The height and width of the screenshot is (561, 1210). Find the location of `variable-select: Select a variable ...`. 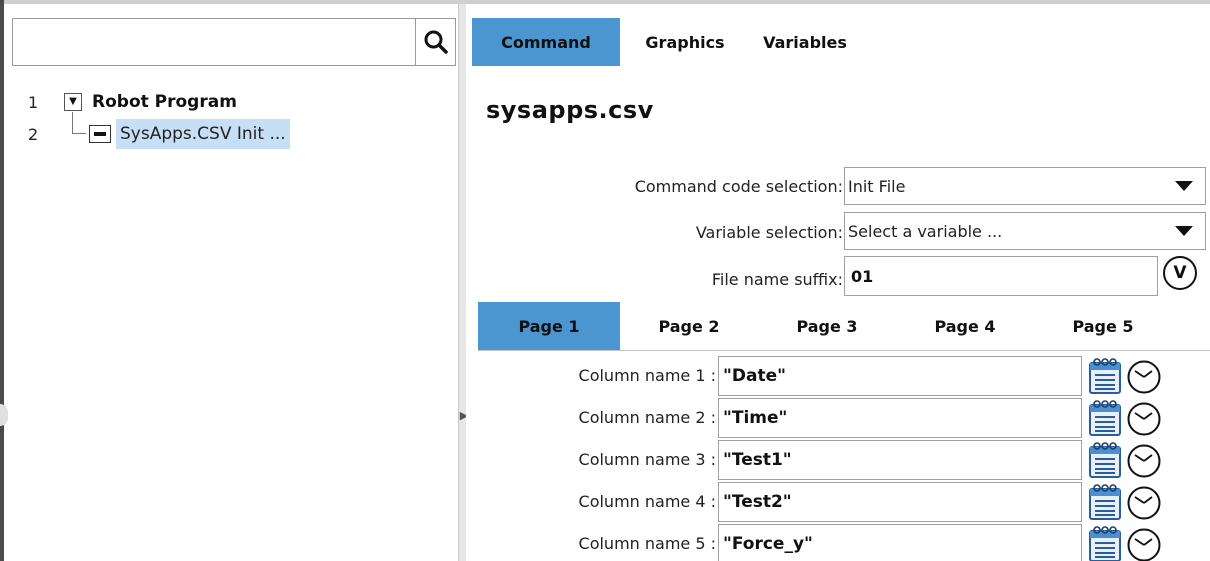

variable-select: Select a variable ... is located at coordinates (1025, 231).